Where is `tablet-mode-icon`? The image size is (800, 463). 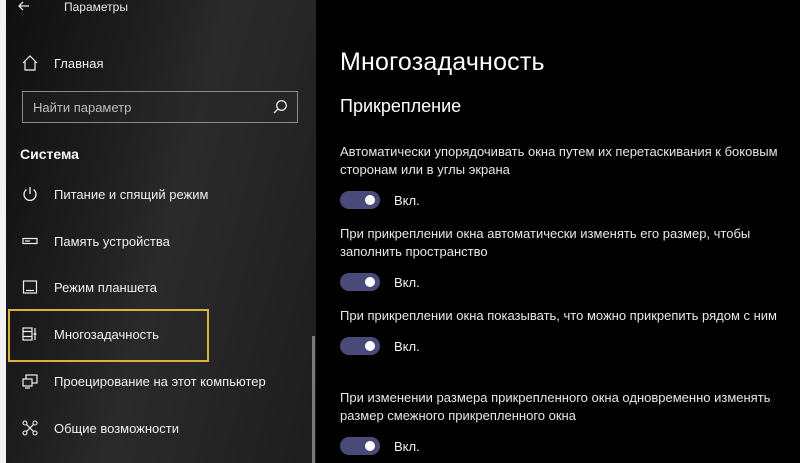
tablet-mode-icon is located at coordinates (30, 287).